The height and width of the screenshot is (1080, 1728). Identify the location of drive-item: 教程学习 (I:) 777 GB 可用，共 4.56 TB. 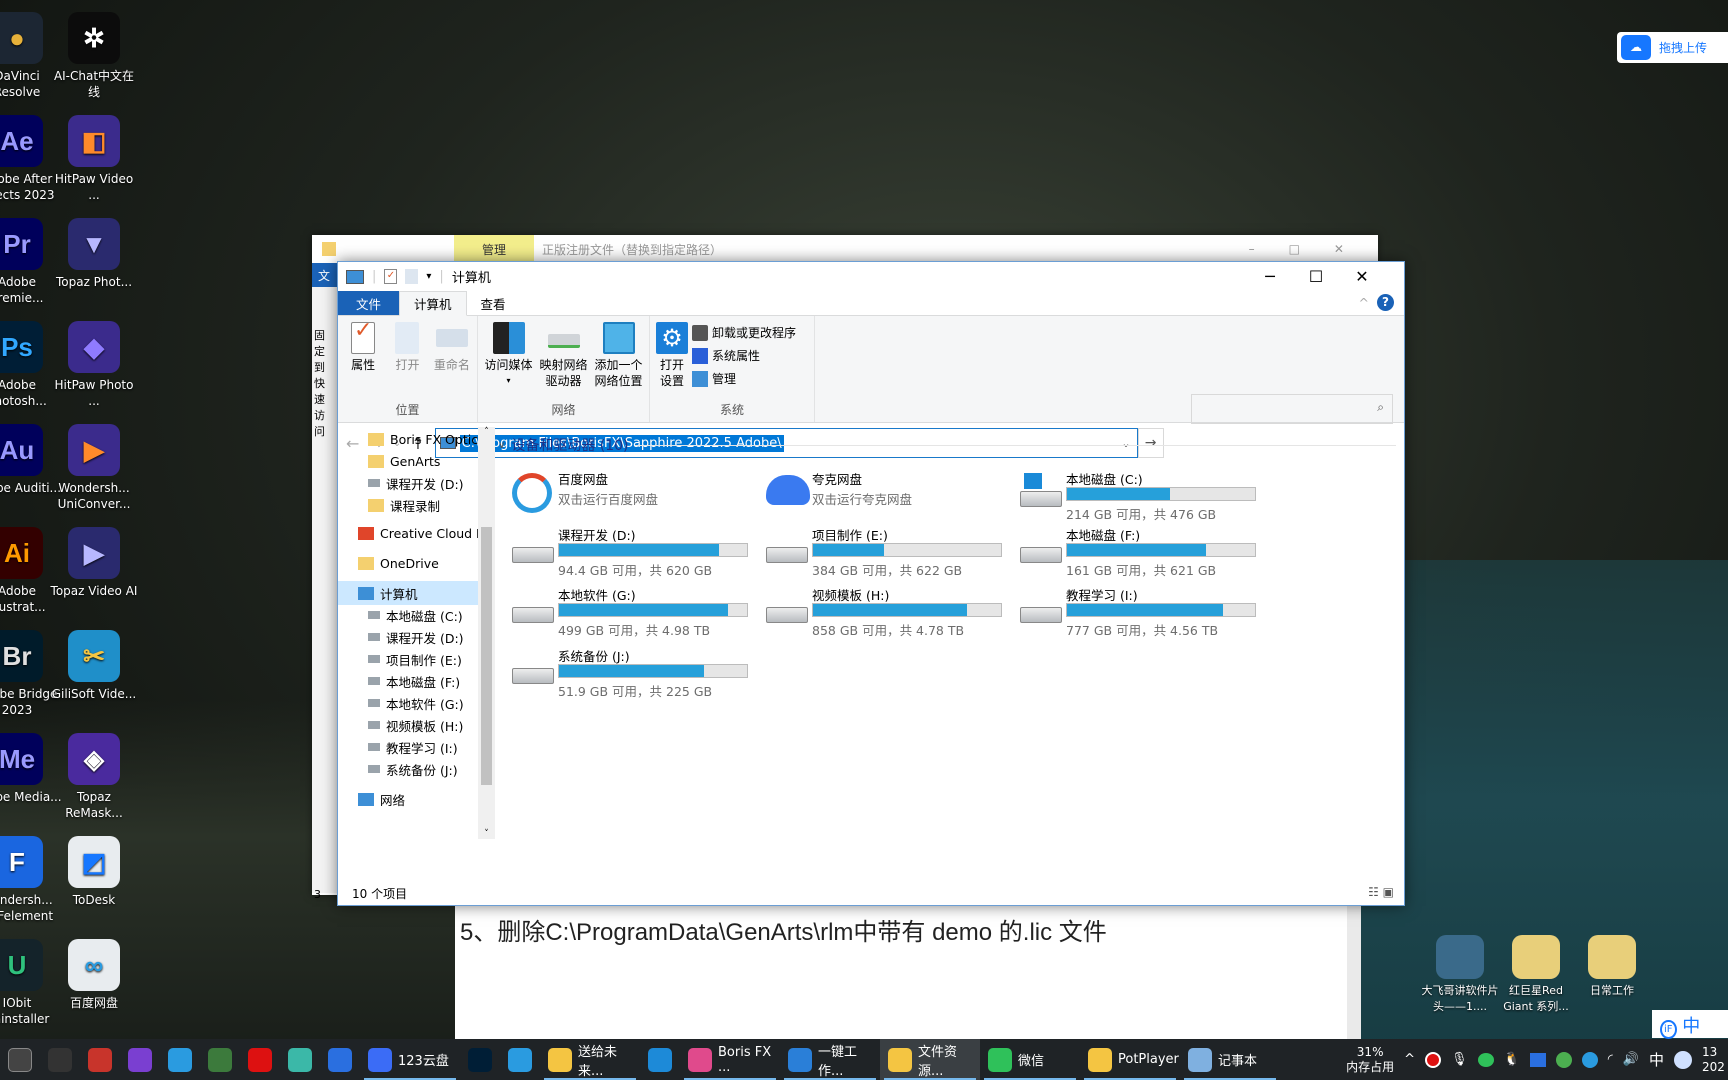
(1138, 611).